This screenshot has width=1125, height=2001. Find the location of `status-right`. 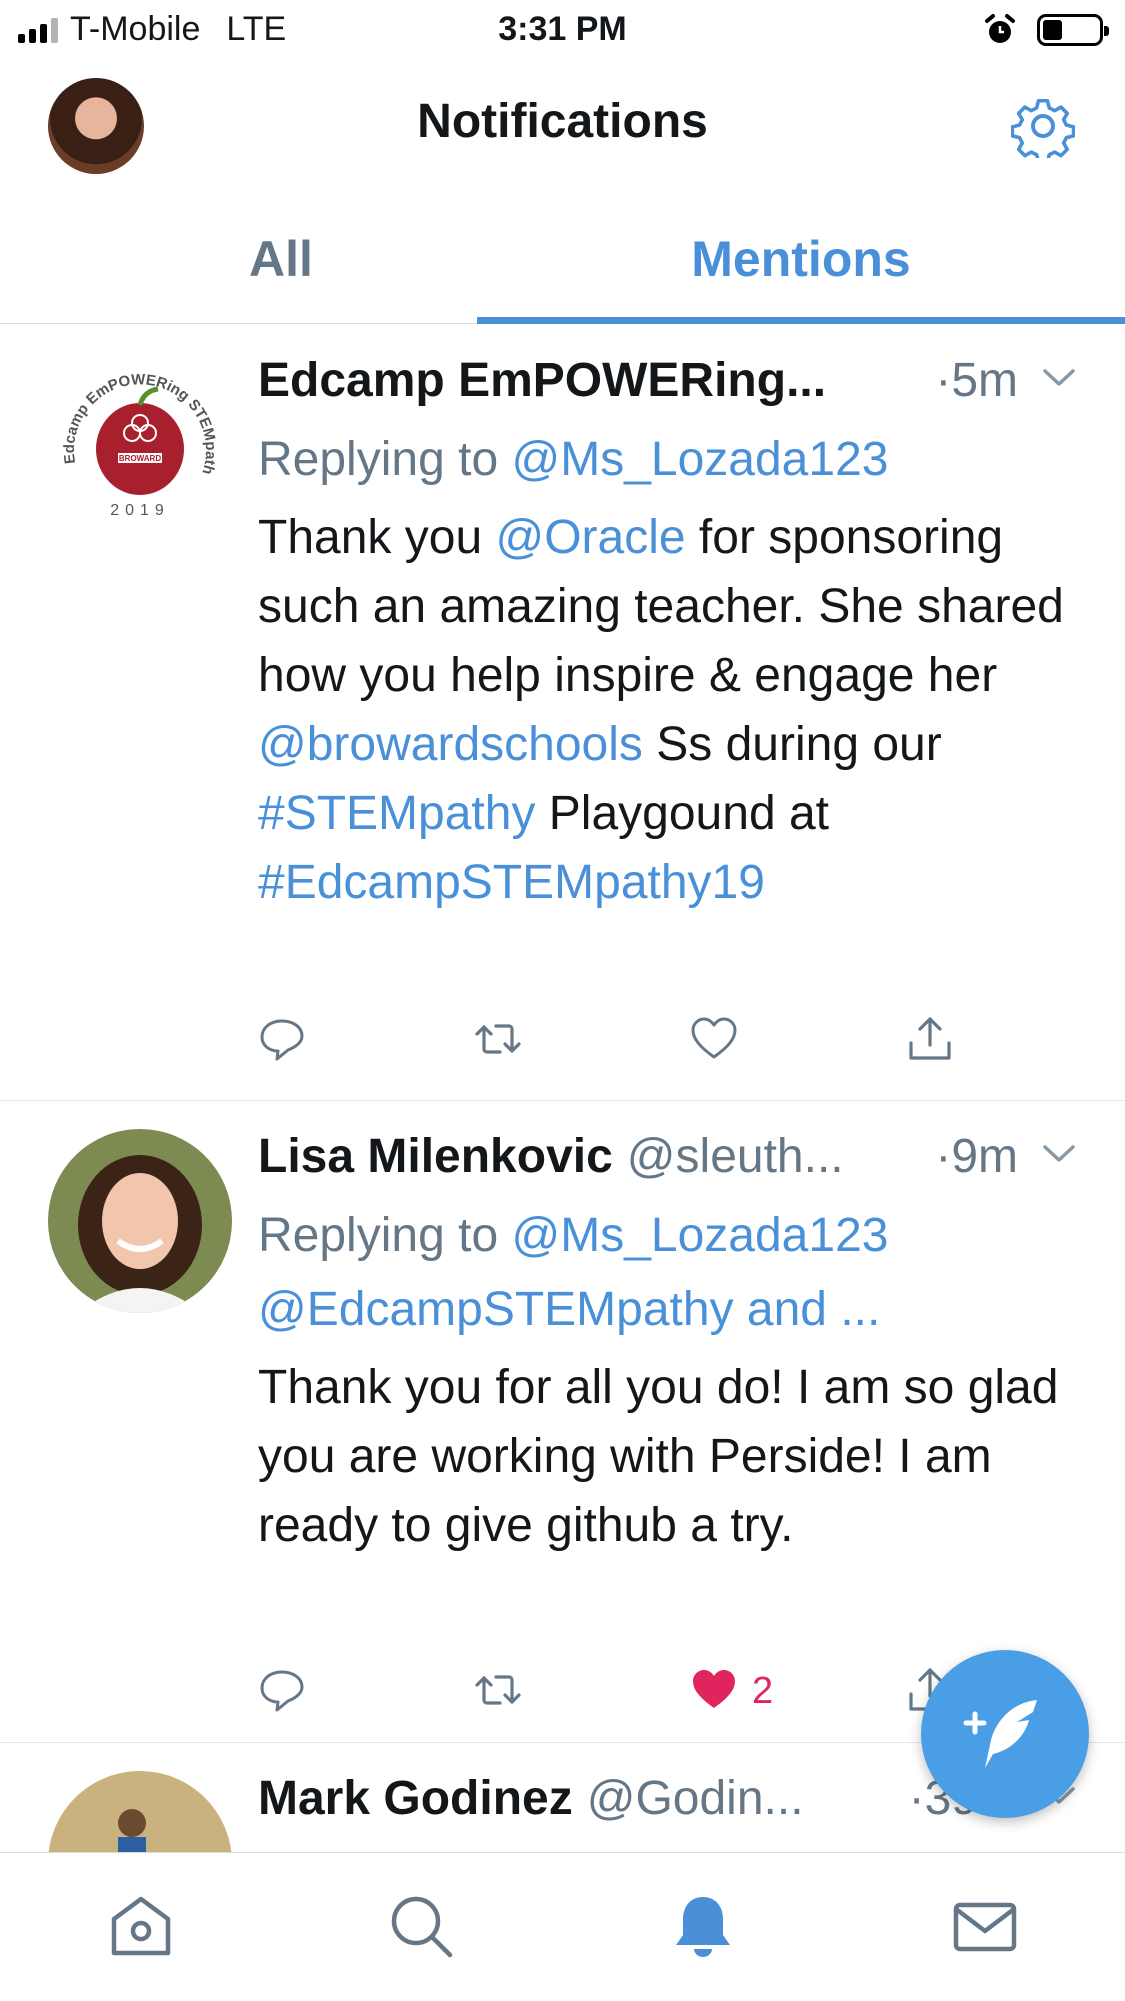

status-right is located at coordinates (1046, 30).